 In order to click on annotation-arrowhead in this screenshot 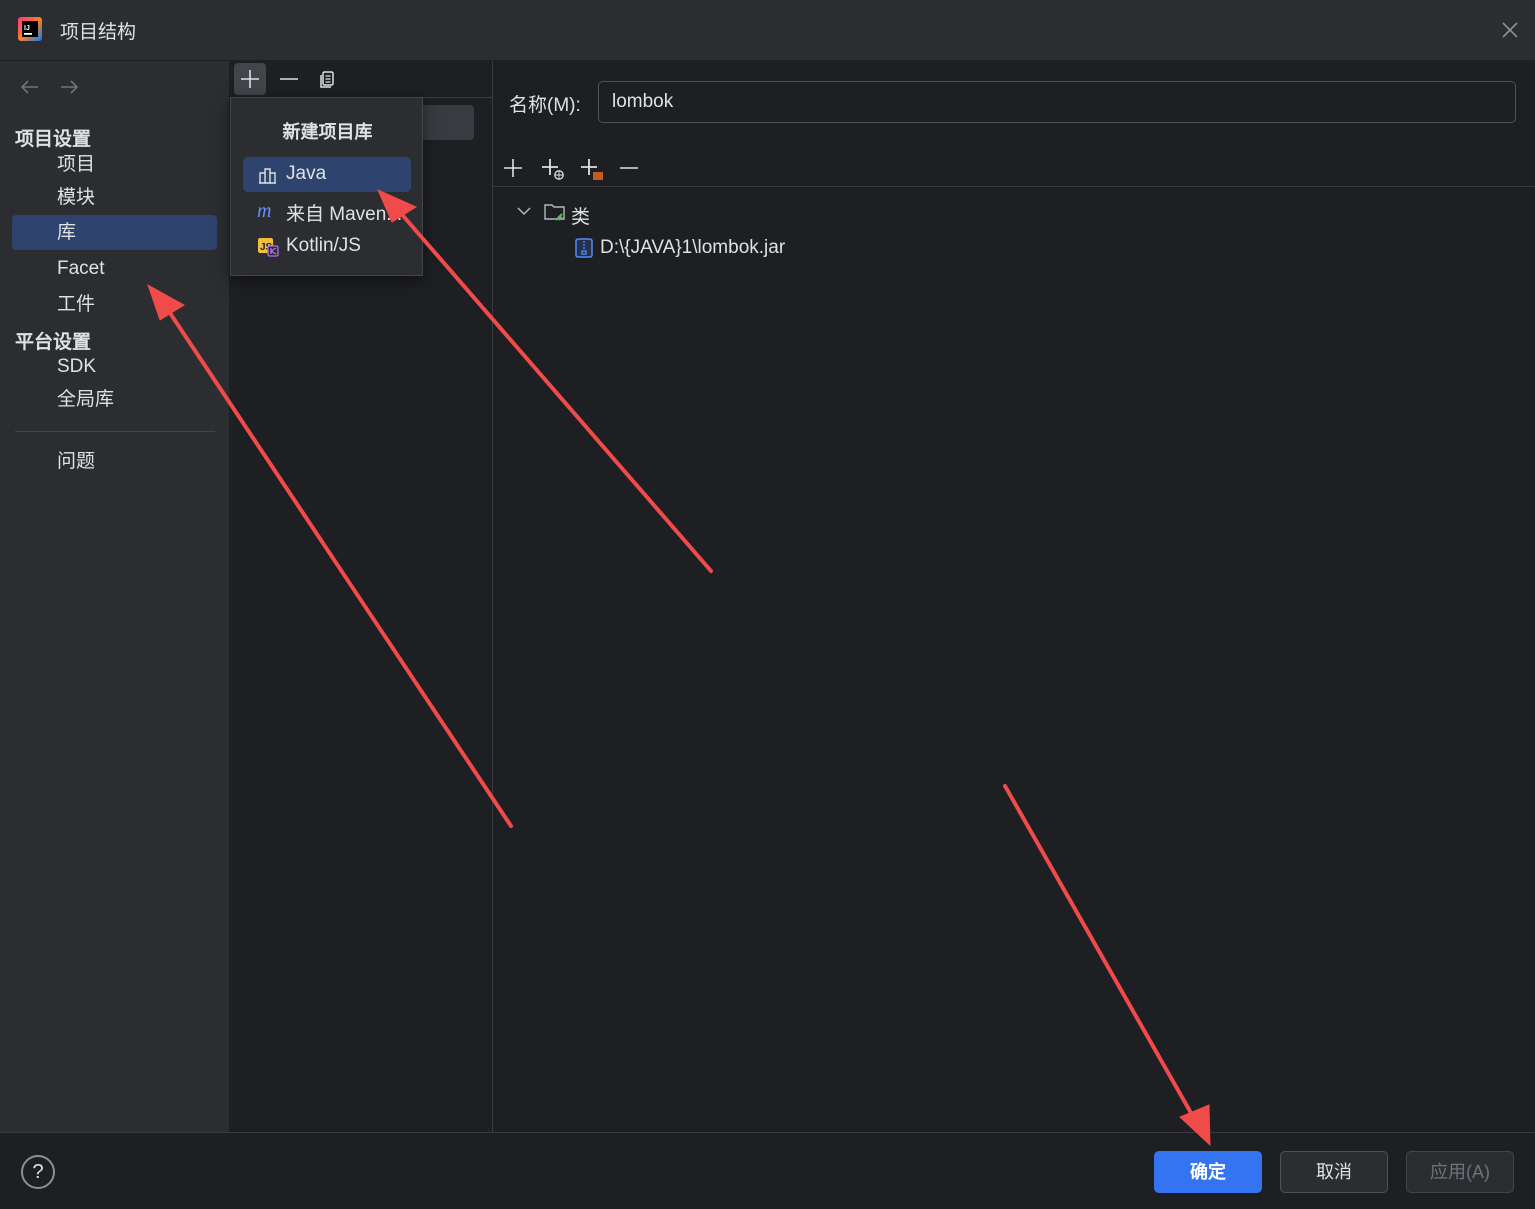, I will do `click(1195, 1125)`.